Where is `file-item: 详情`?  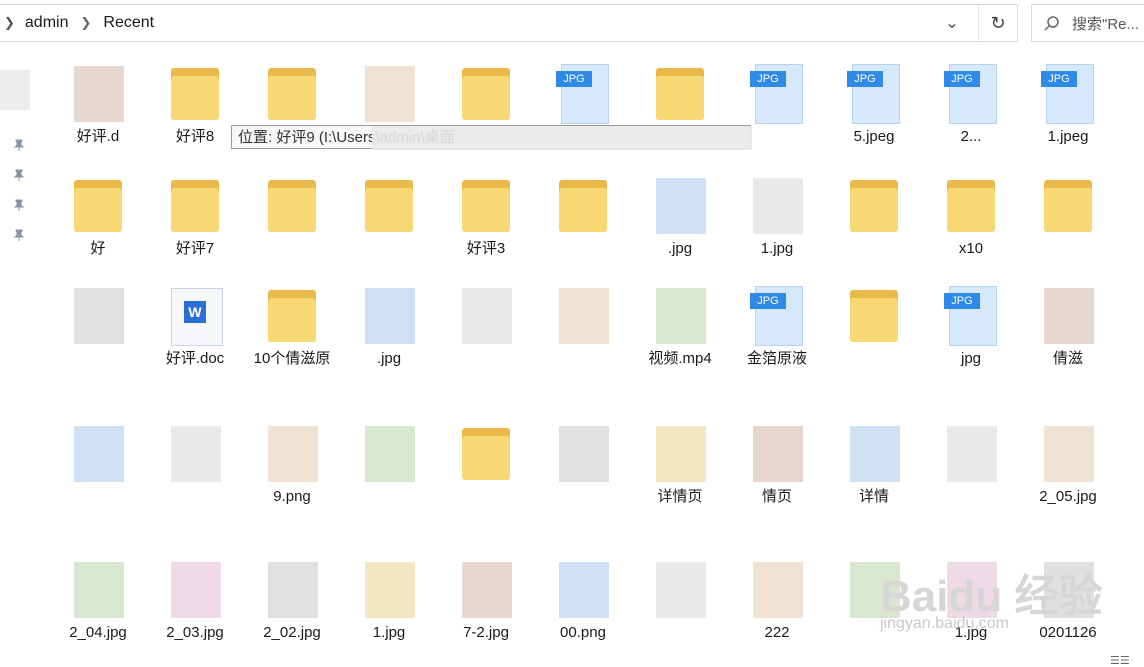
file-item: 详情 is located at coordinates (874, 464).